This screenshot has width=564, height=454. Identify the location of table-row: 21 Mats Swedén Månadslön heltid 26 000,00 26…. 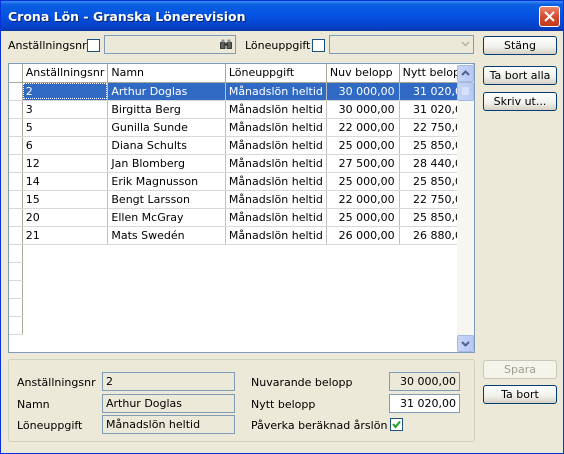
(242, 235).